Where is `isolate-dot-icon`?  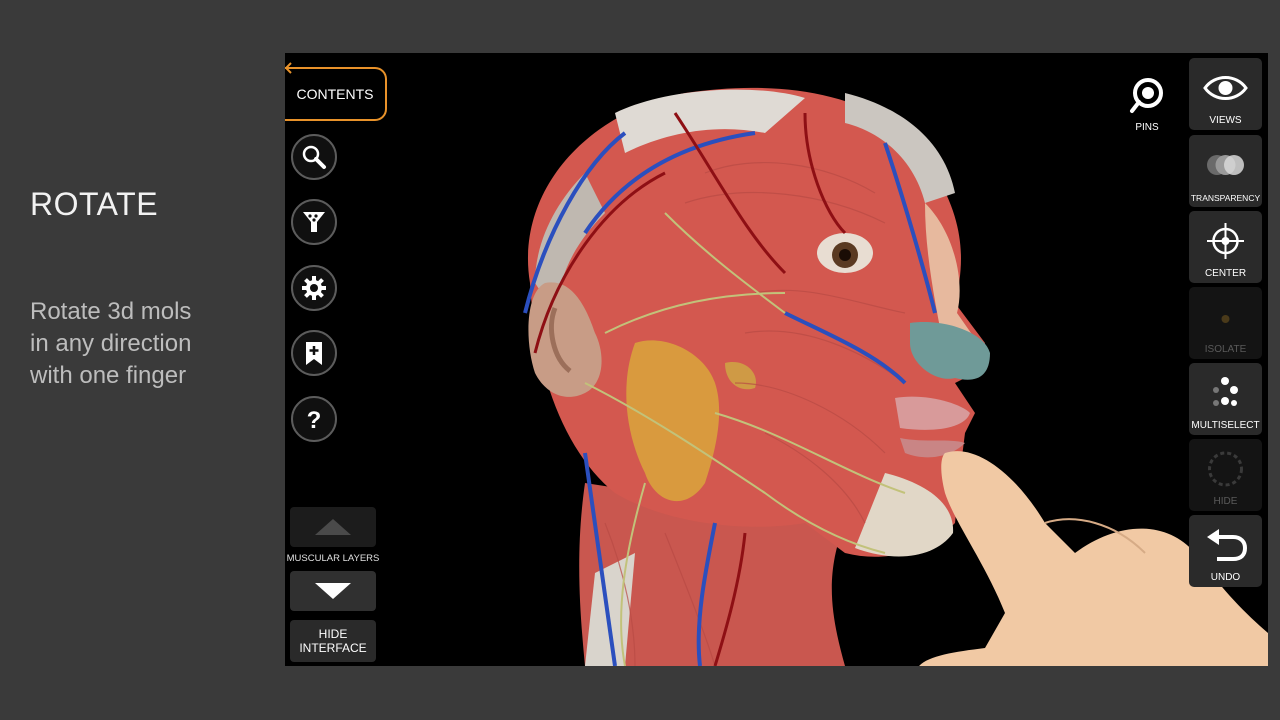 isolate-dot-icon is located at coordinates (1225, 319).